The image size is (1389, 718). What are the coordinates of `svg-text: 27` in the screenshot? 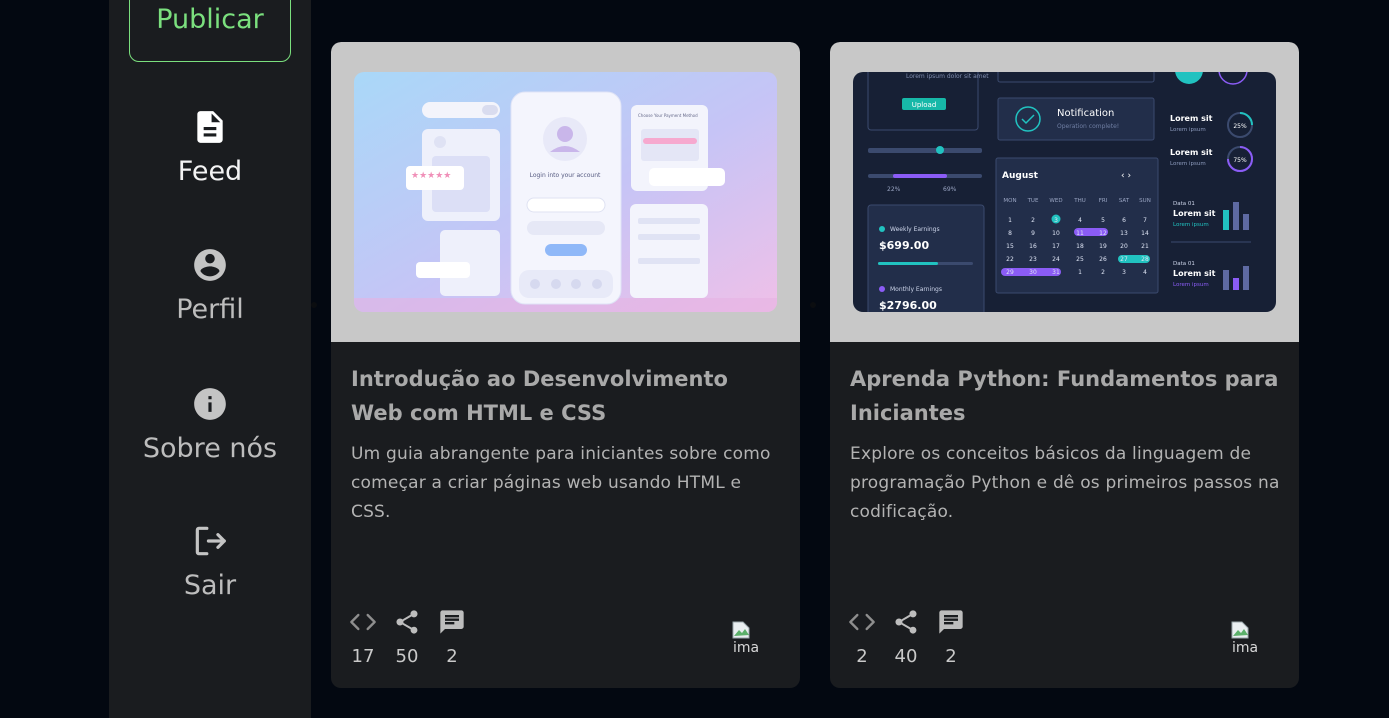 It's located at (1124, 259).